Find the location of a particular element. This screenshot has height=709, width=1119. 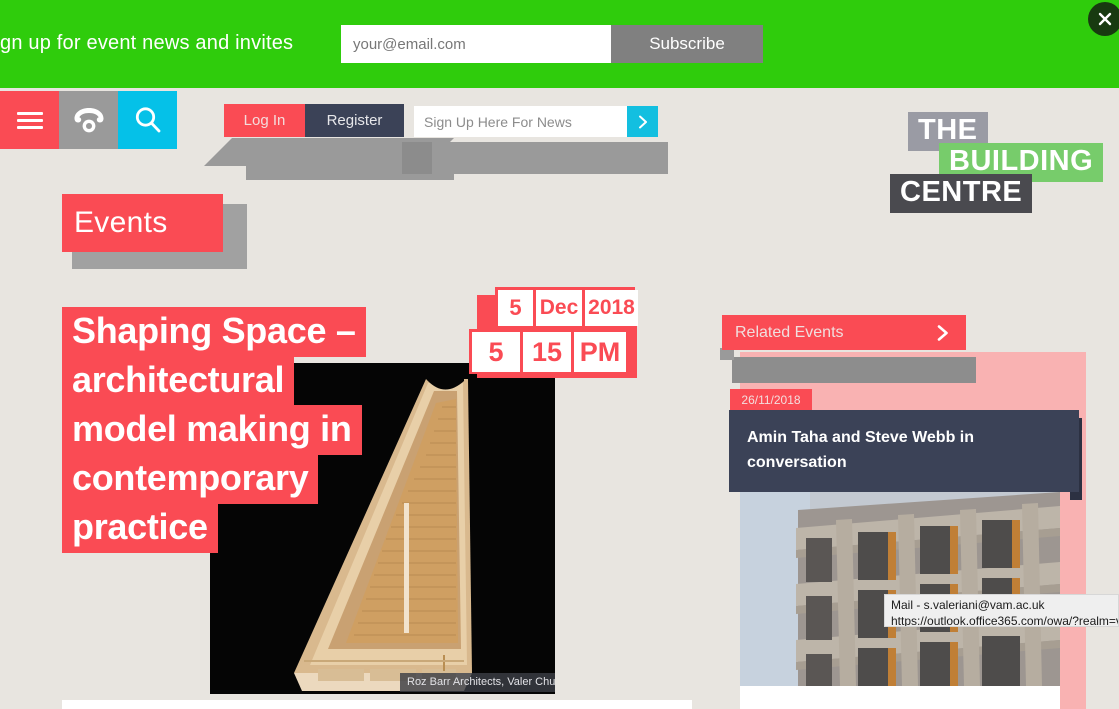

related-events-header-shadow-decor is located at coordinates (854, 370).